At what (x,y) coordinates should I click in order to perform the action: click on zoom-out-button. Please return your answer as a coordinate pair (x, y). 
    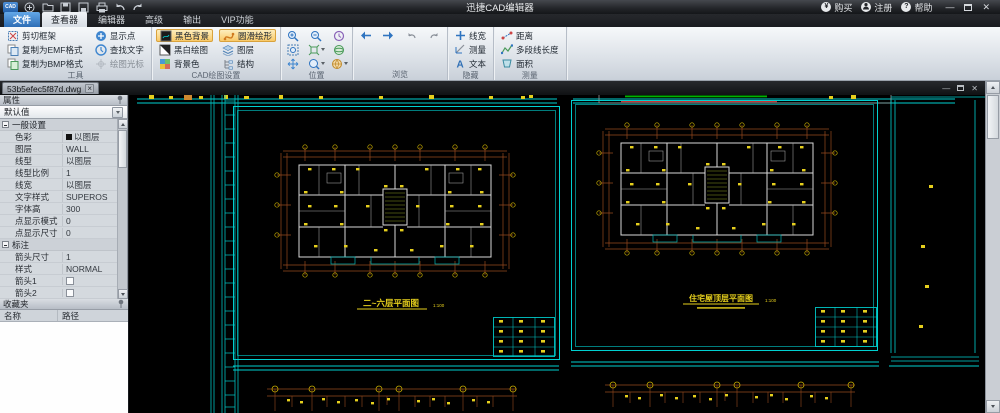
    Looking at the image, I should click on (316, 35).